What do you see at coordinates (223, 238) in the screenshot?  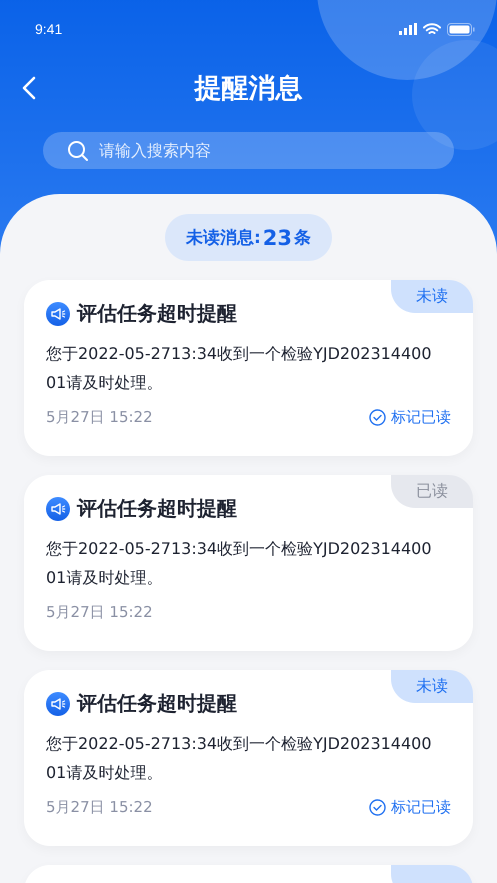 I see `unread-label: 未读消息:` at bounding box center [223, 238].